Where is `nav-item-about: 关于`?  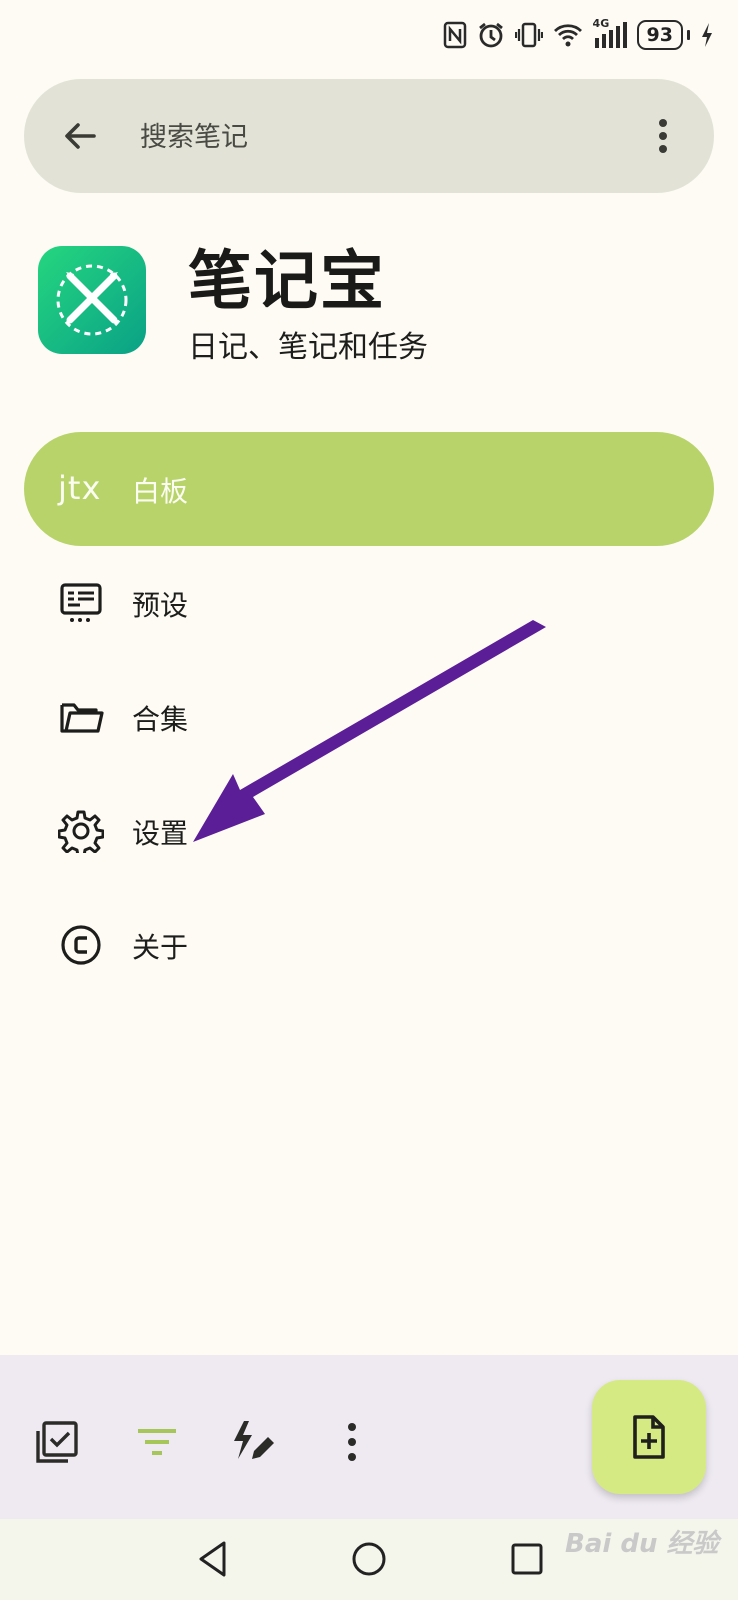 nav-item-about: 关于 is located at coordinates (369, 945).